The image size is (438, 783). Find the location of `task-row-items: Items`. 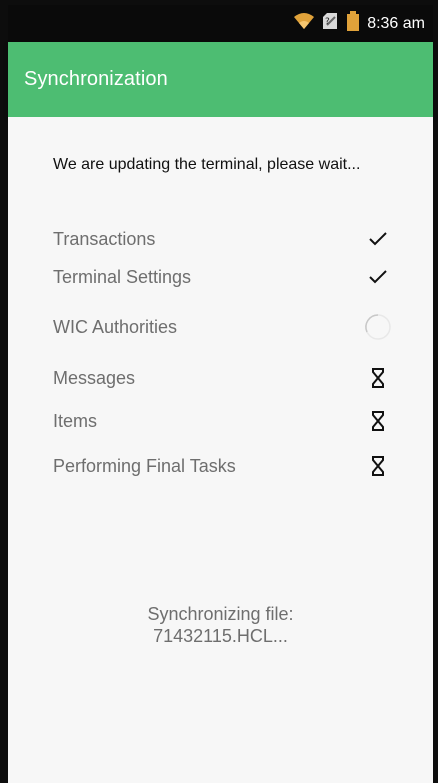

task-row-items: Items is located at coordinates (223, 421).